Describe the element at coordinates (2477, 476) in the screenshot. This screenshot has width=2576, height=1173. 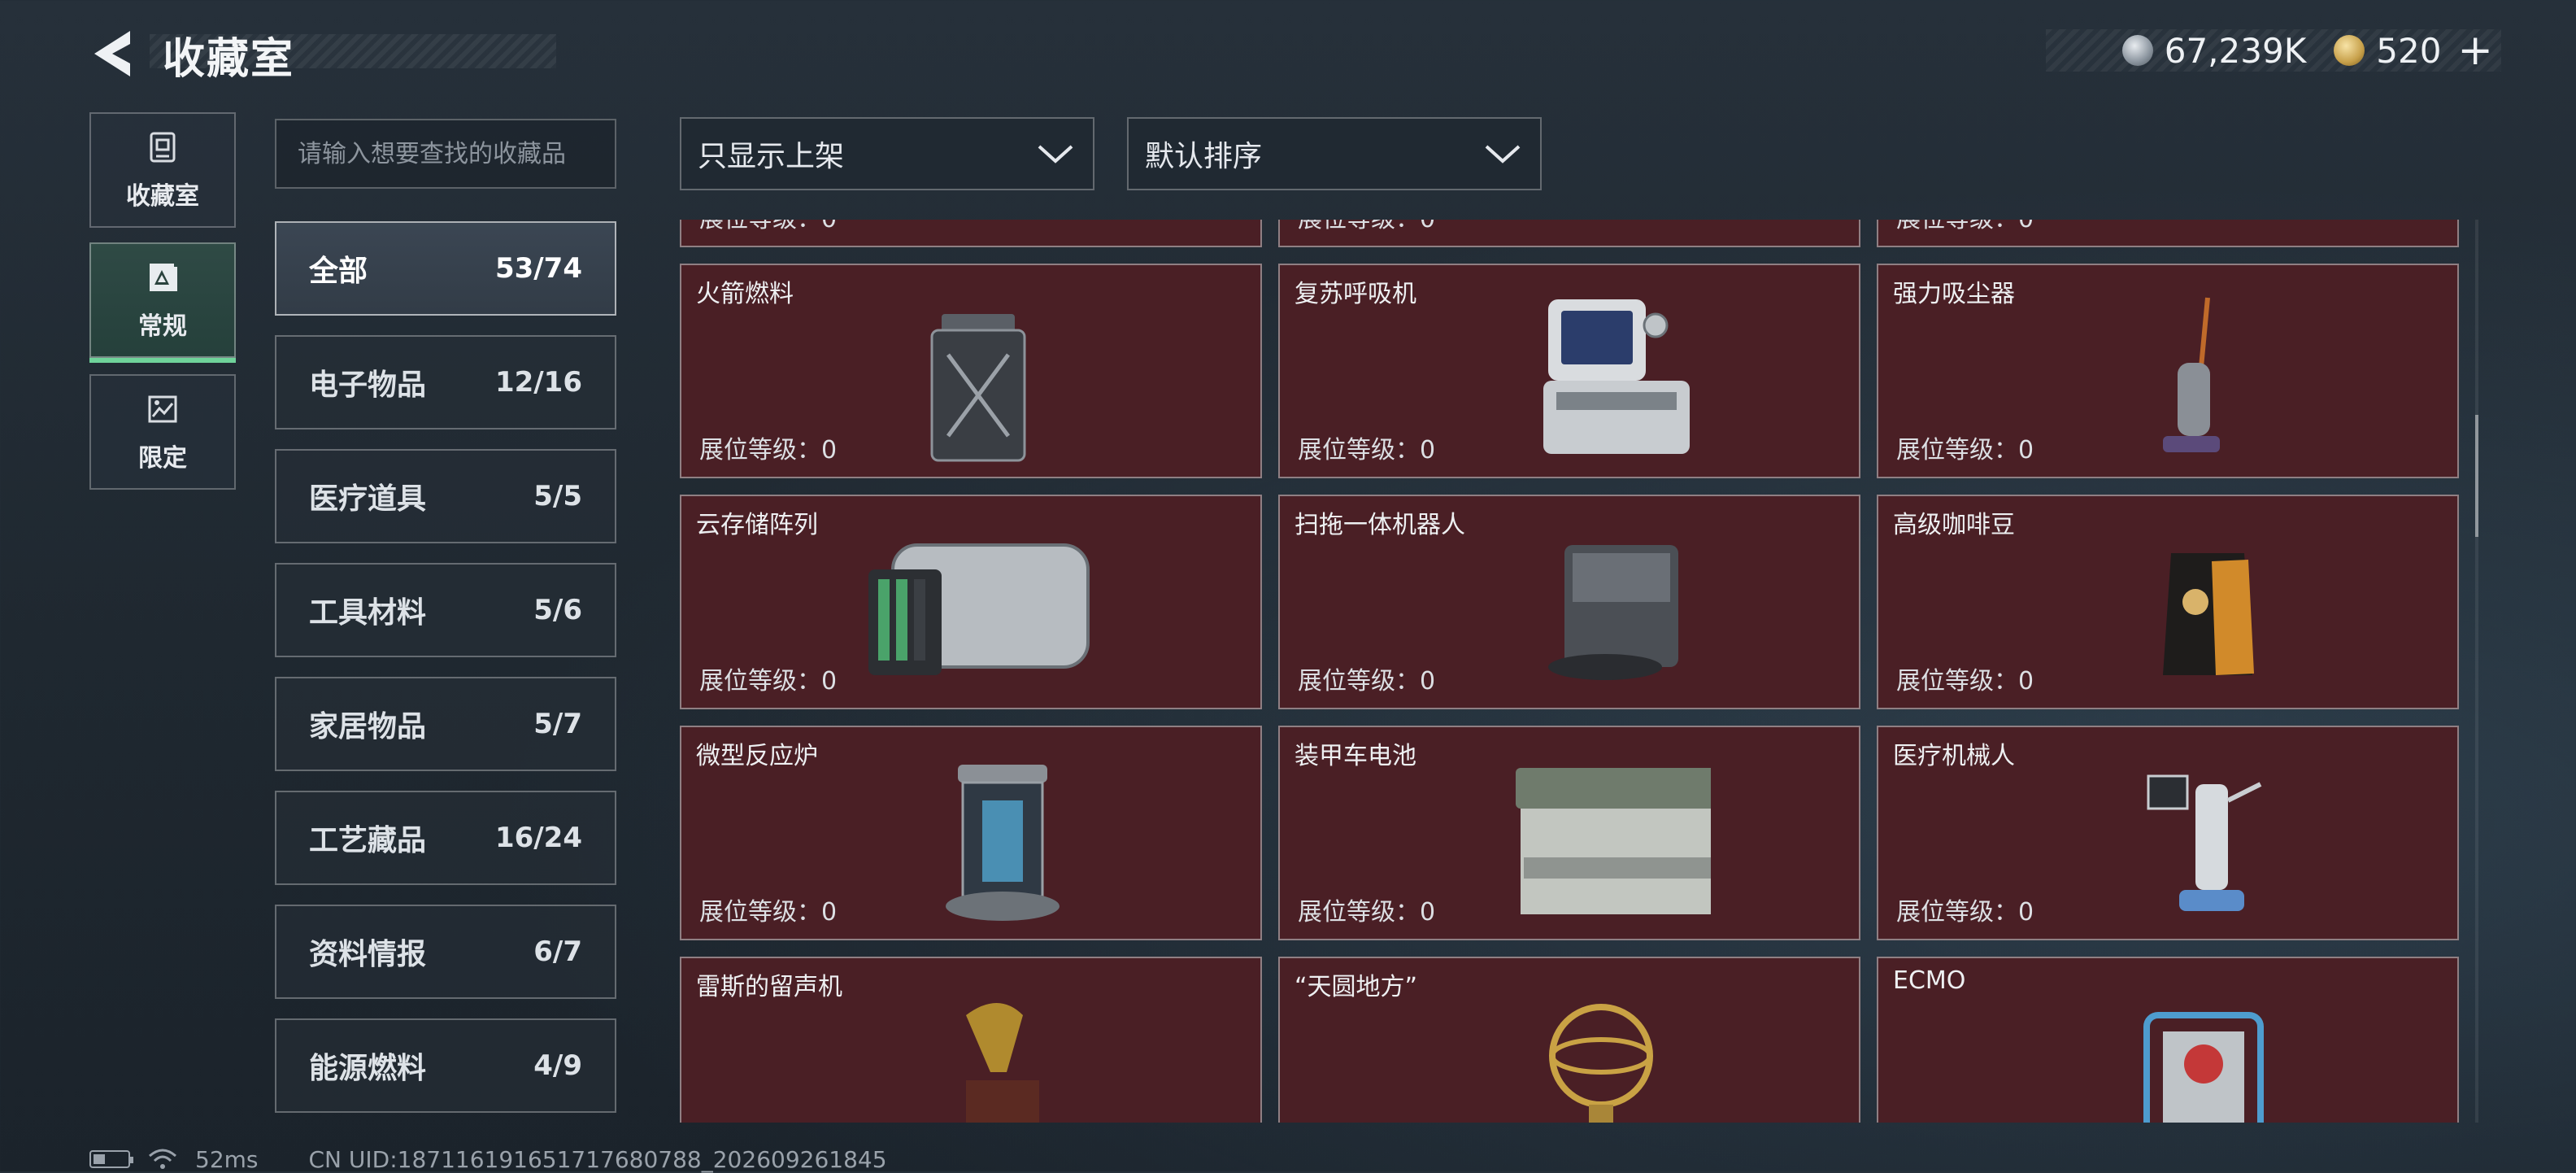
I see `grid-scrollbar-thumb` at that location.